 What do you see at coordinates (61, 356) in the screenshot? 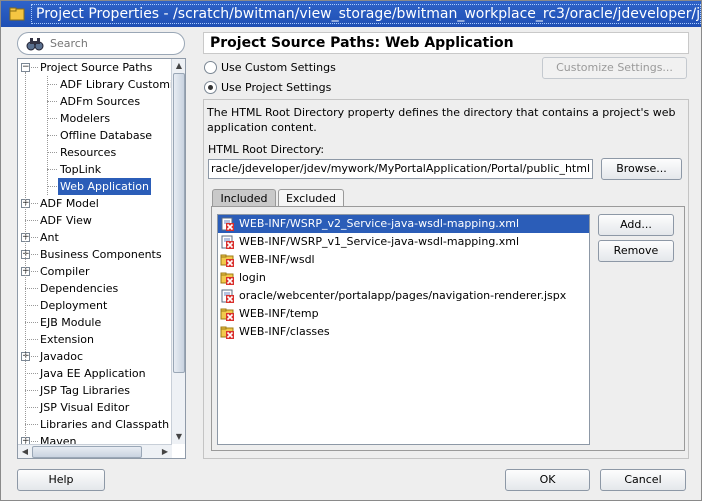
I see `tree-item-label: Javadoc` at bounding box center [61, 356].